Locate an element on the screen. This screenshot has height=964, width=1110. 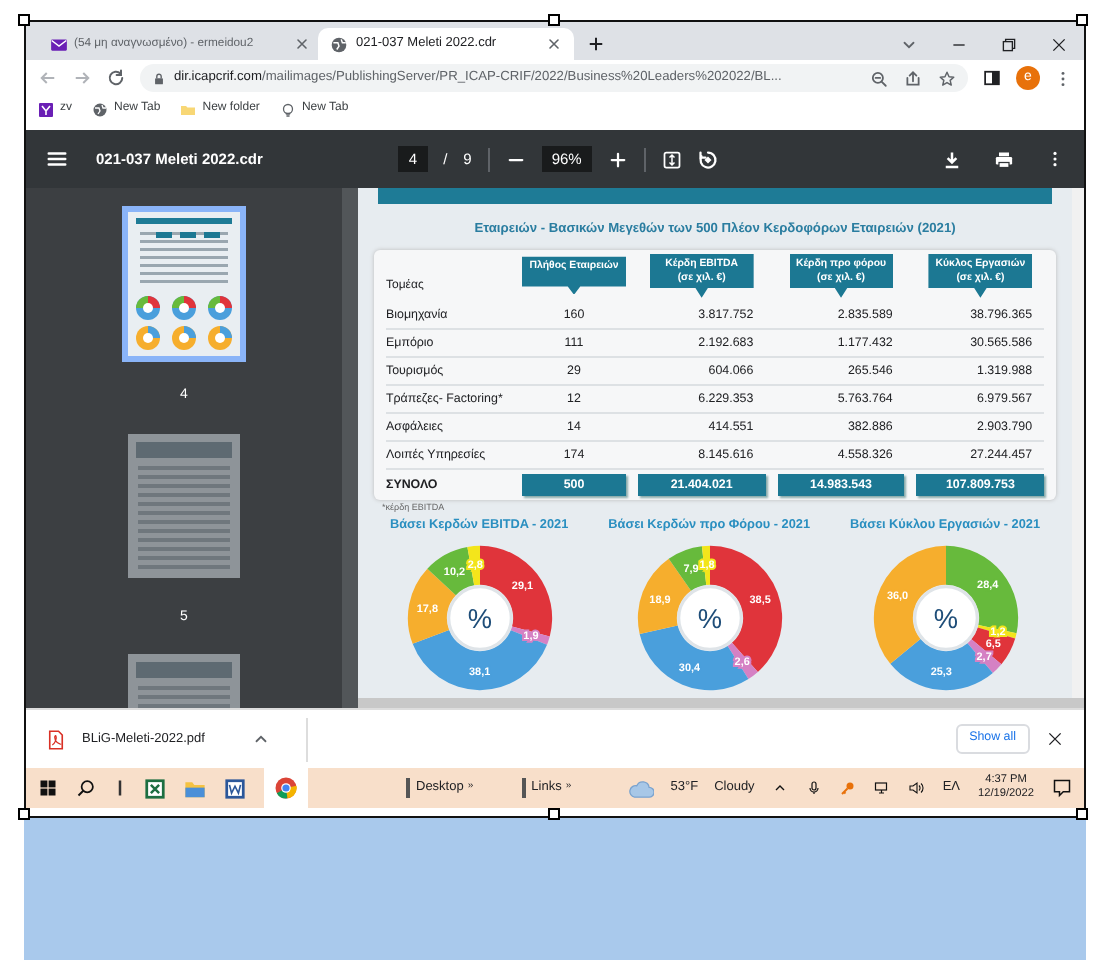
print-icon is located at coordinates (1004, 159).